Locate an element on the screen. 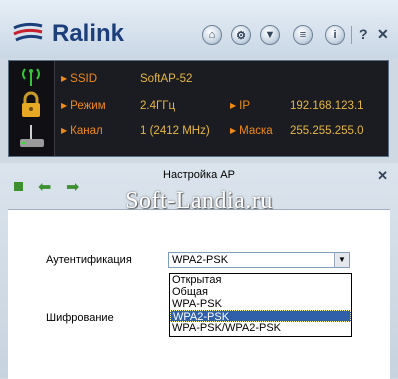  mode-label: Режим is located at coordinates (83, 106).